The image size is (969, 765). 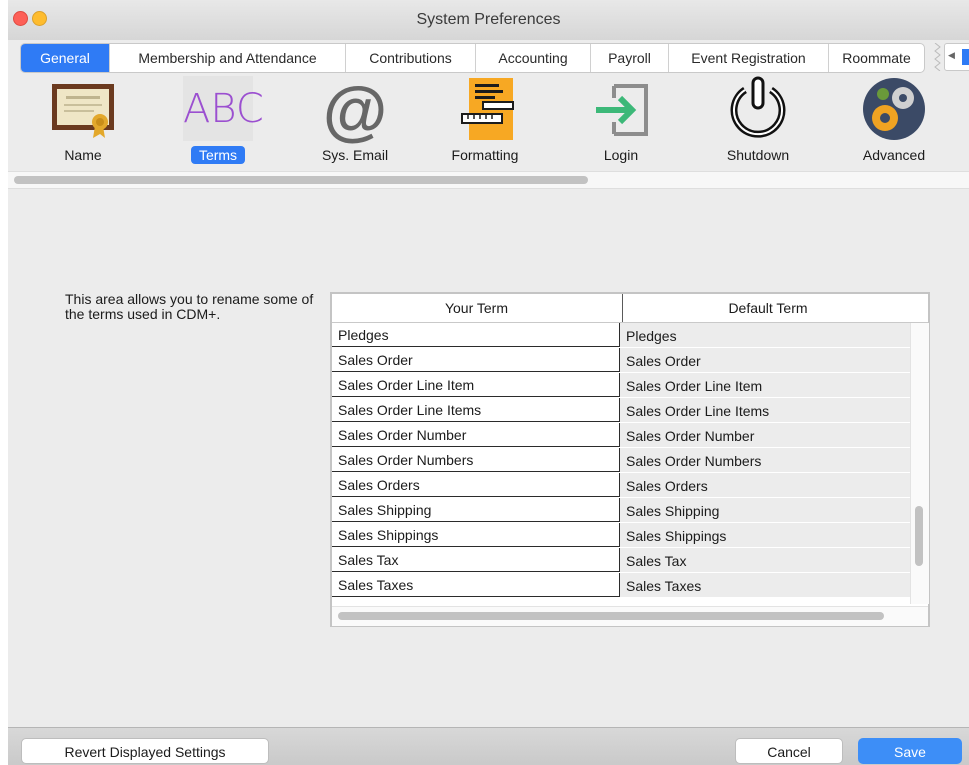 What do you see at coordinates (476, 535) in the screenshot?
I see `your-term-cell: Sales Shippings` at bounding box center [476, 535].